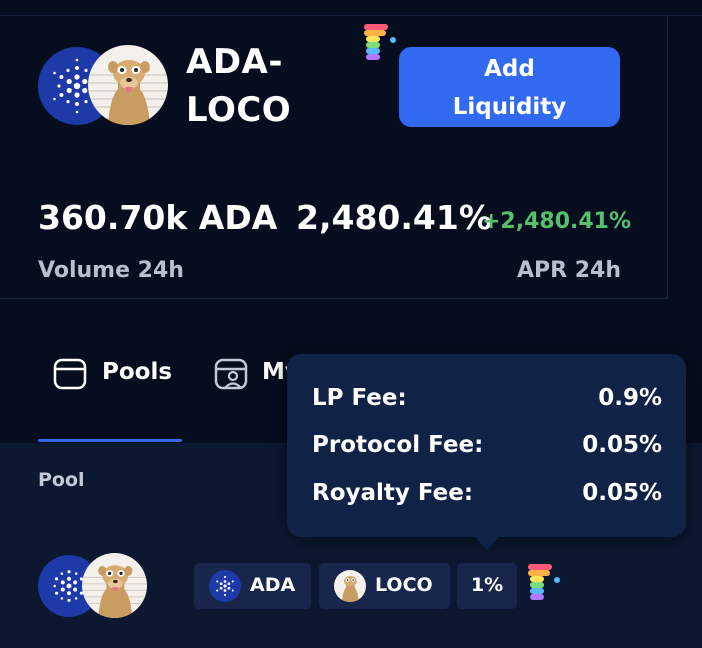 Image resolution: width=702 pixels, height=648 pixels. Describe the element at coordinates (487, 449) in the screenshot. I see `protocol-fee-row: Protocol Fee: 0.05%` at that location.